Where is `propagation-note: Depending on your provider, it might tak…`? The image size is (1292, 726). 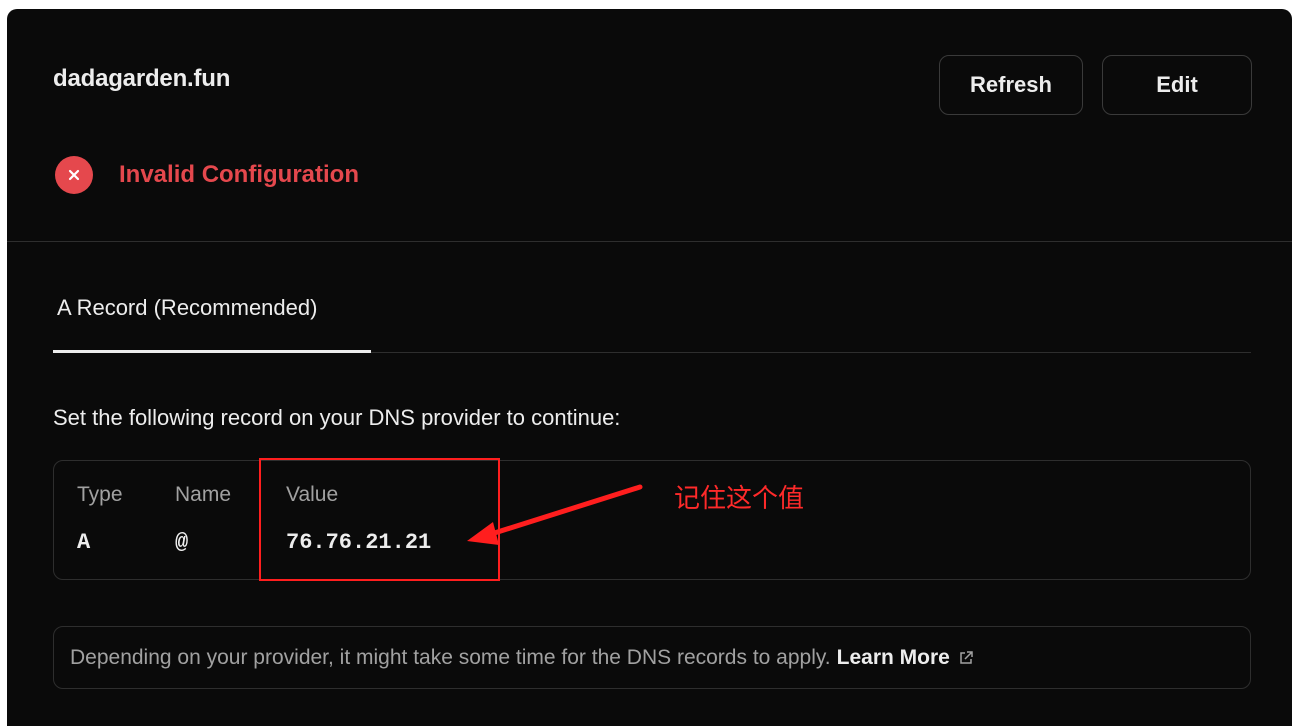 propagation-note: Depending on your provider, it might tak… is located at coordinates (652, 657).